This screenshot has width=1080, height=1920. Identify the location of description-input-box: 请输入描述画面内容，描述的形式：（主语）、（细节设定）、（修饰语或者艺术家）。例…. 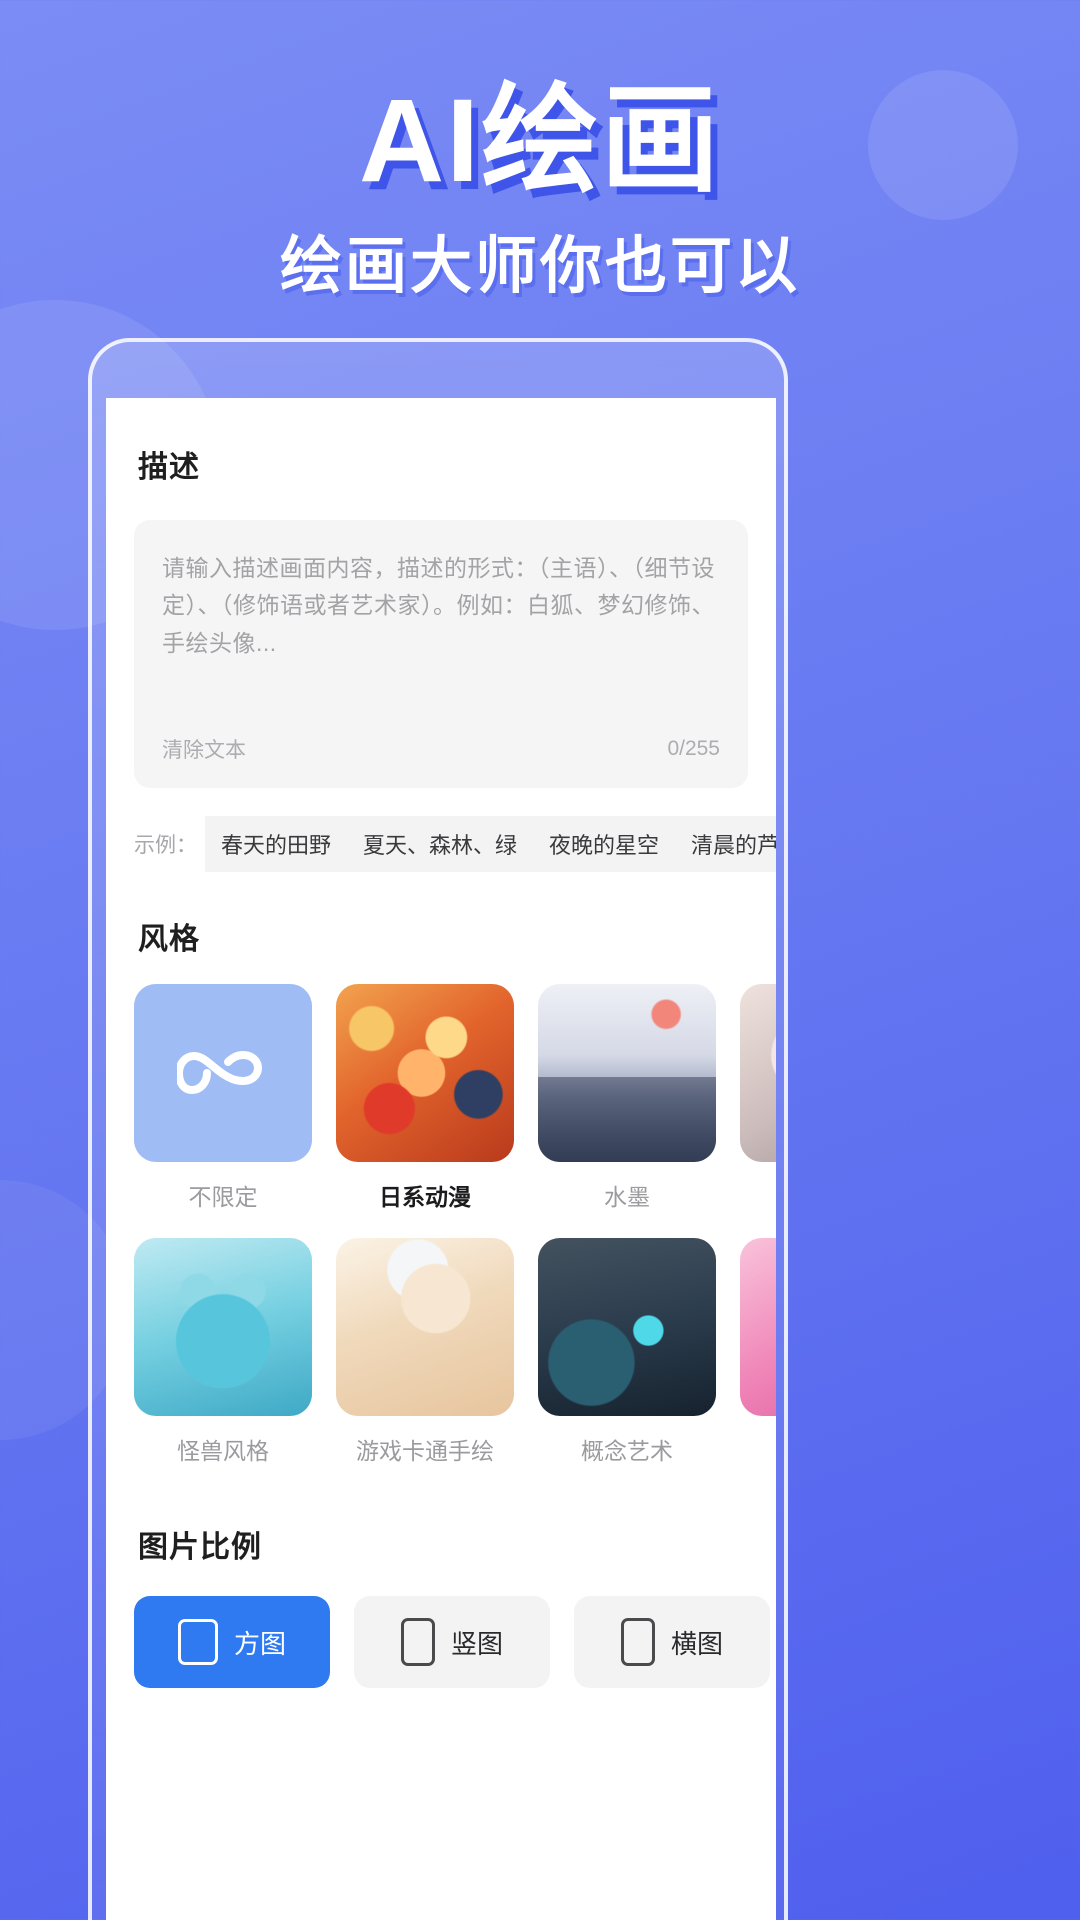
(441, 654).